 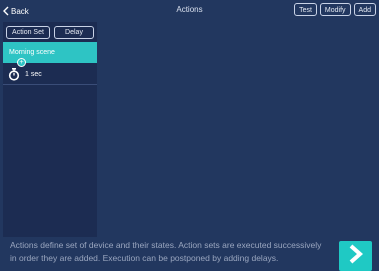 I want to click on next-button, so click(x=355, y=256).